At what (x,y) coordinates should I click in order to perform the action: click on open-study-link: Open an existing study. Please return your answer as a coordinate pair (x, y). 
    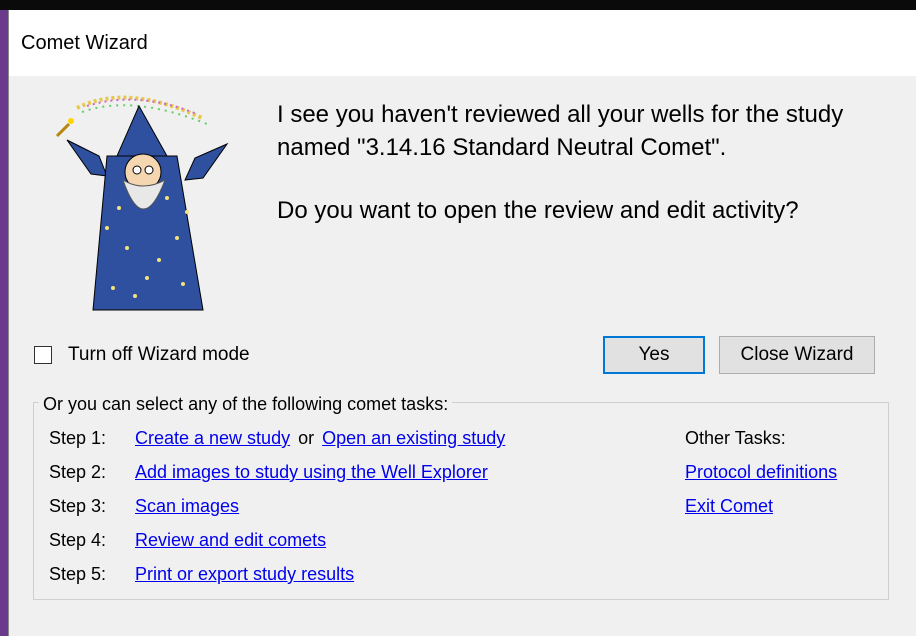
    Looking at the image, I should click on (413, 438).